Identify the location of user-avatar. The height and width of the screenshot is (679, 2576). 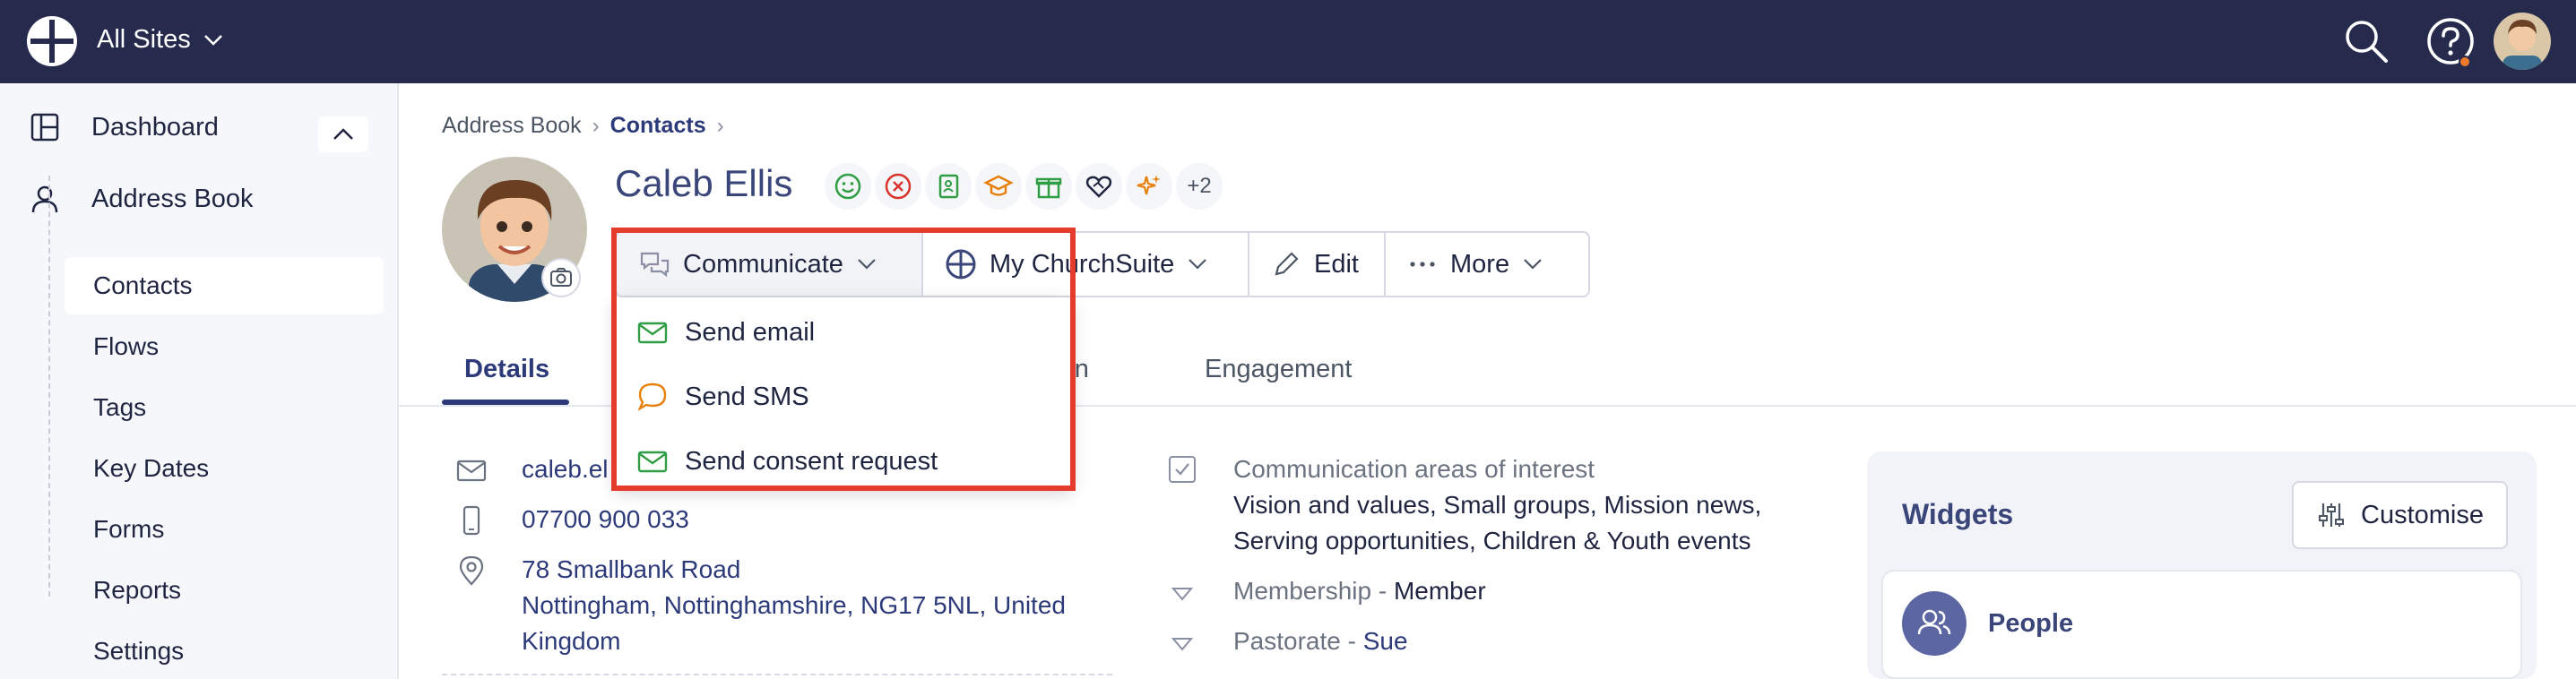
(2522, 41).